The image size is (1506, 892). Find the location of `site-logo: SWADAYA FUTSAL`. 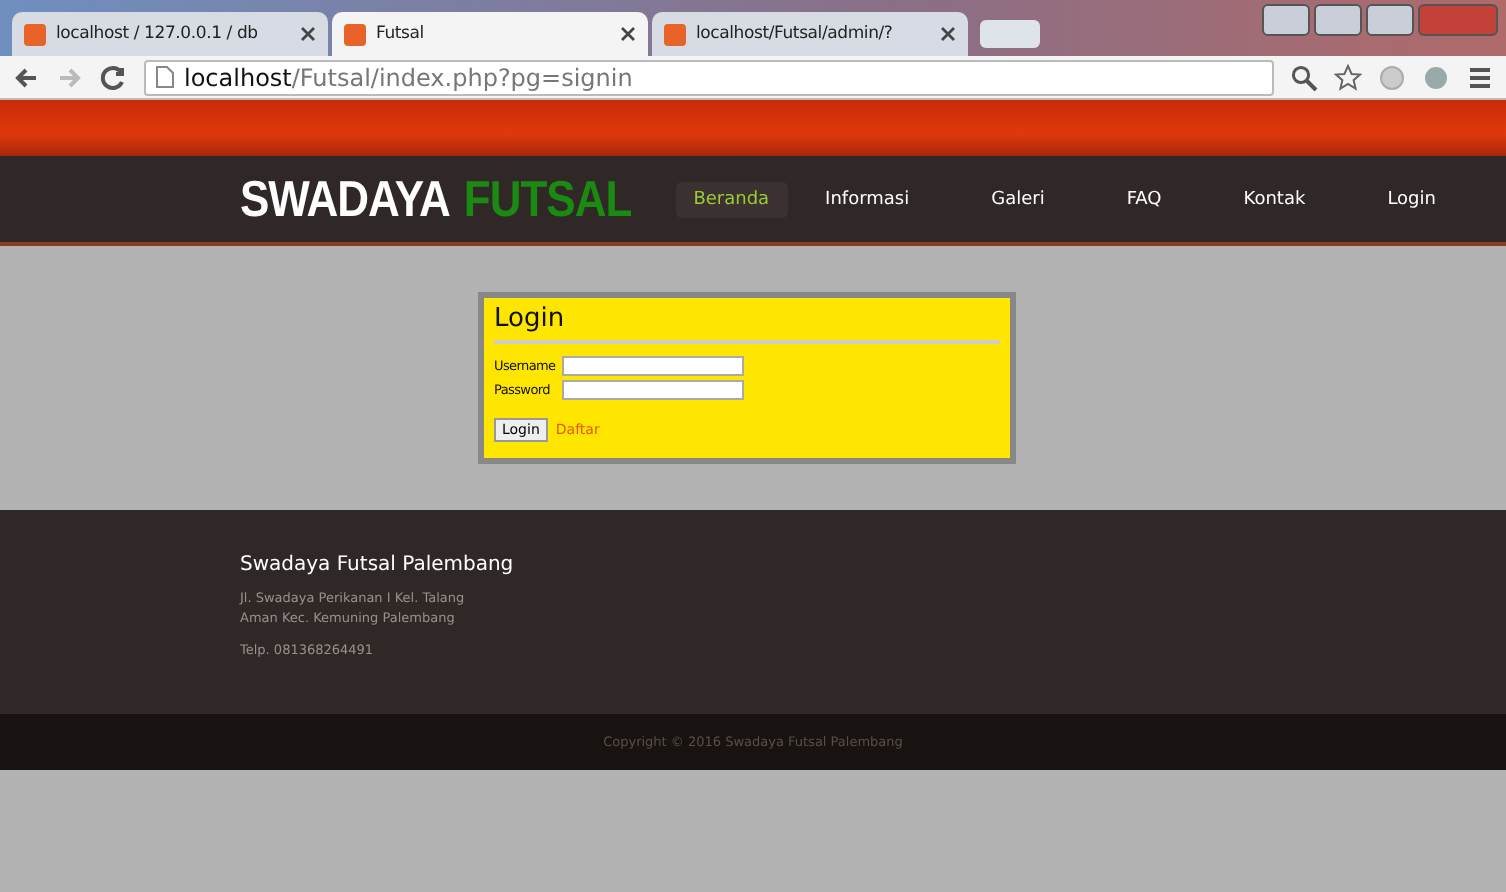

site-logo: SWADAYA FUTSAL is located at coordinates (436, 199).